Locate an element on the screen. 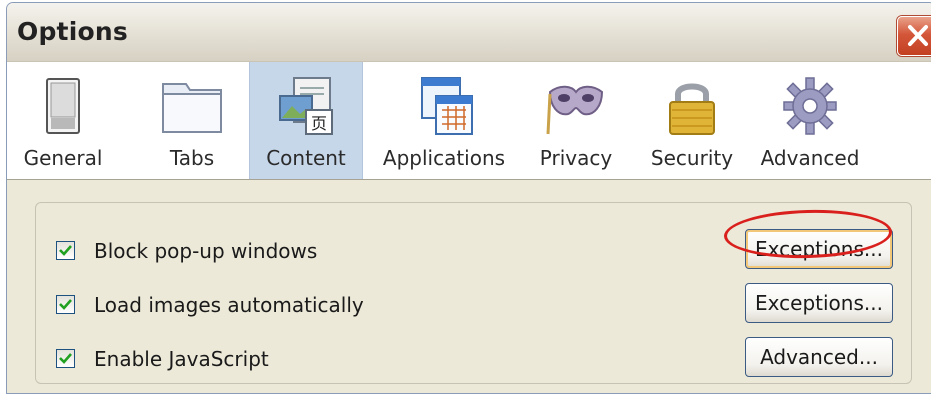 Image resolution: width=931 pixels, height=394 pixels. close-button is located at coordinates (914, 36).